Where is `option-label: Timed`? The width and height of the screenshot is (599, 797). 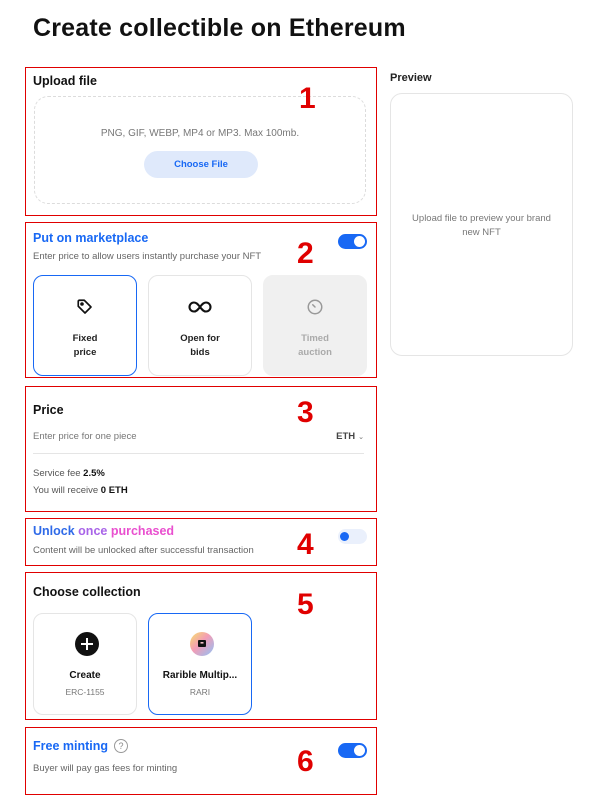
option-label: Timed is located at coordinates (315, 338).